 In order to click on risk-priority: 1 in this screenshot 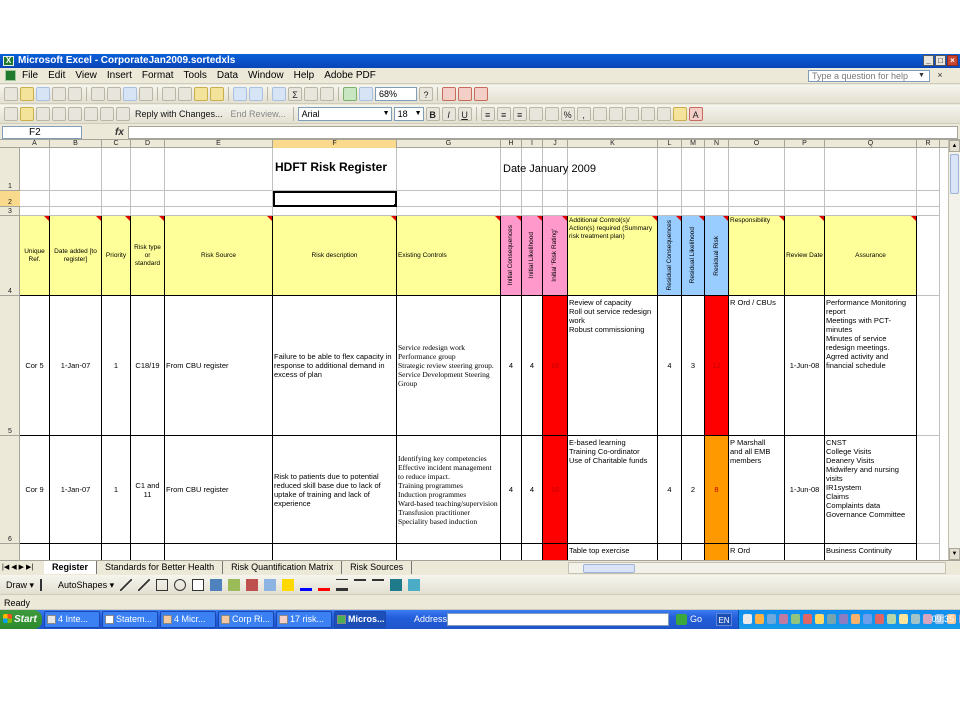, I will do `click(116, 366)`.